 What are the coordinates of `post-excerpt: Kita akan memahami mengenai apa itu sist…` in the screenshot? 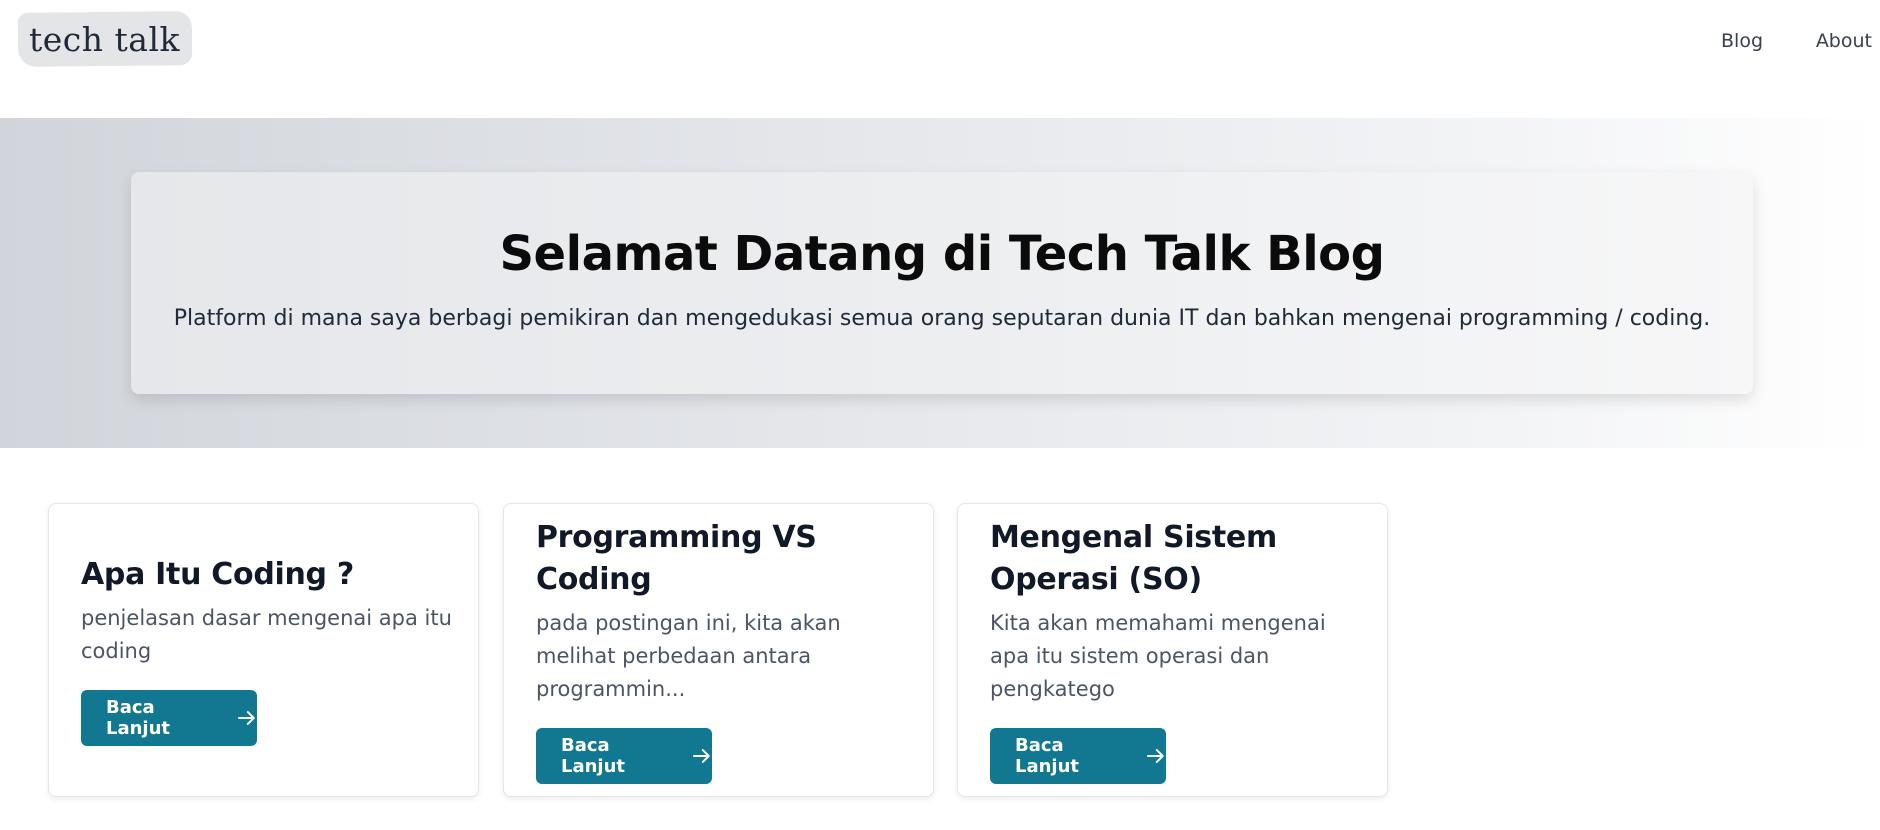 It's located at (1158, 655).